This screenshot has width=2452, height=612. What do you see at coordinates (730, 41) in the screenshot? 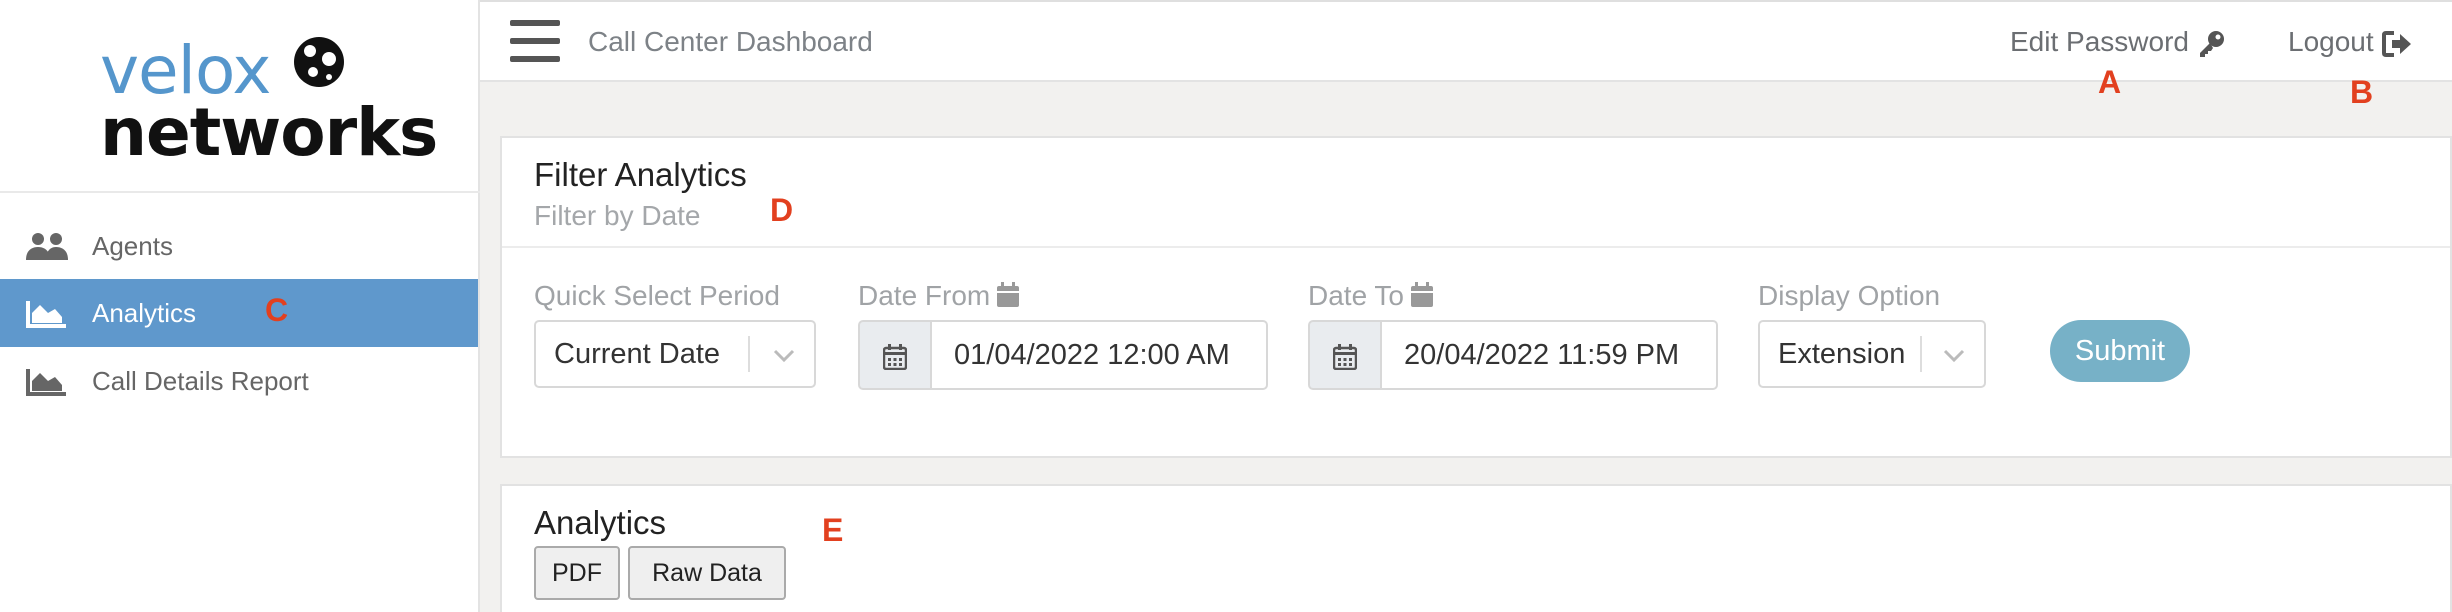
I see `page-title: Call Center Dashboard` at bounding box center [730, 41].